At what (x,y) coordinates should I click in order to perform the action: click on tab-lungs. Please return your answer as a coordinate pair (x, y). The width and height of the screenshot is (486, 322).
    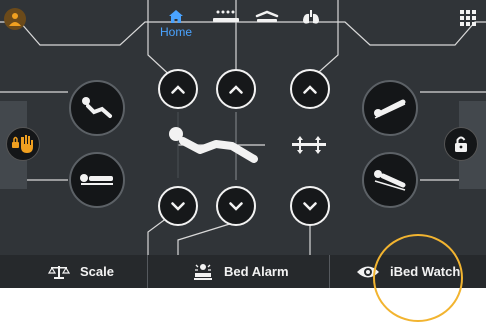
    Looking at the image, I should click on (311, 24).